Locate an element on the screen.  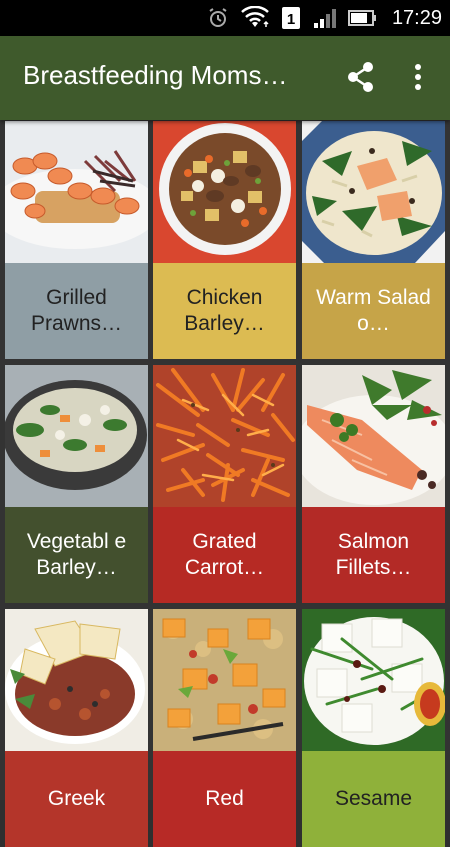
status-bar: 1 17:29 is located at coordinates (225, 18).